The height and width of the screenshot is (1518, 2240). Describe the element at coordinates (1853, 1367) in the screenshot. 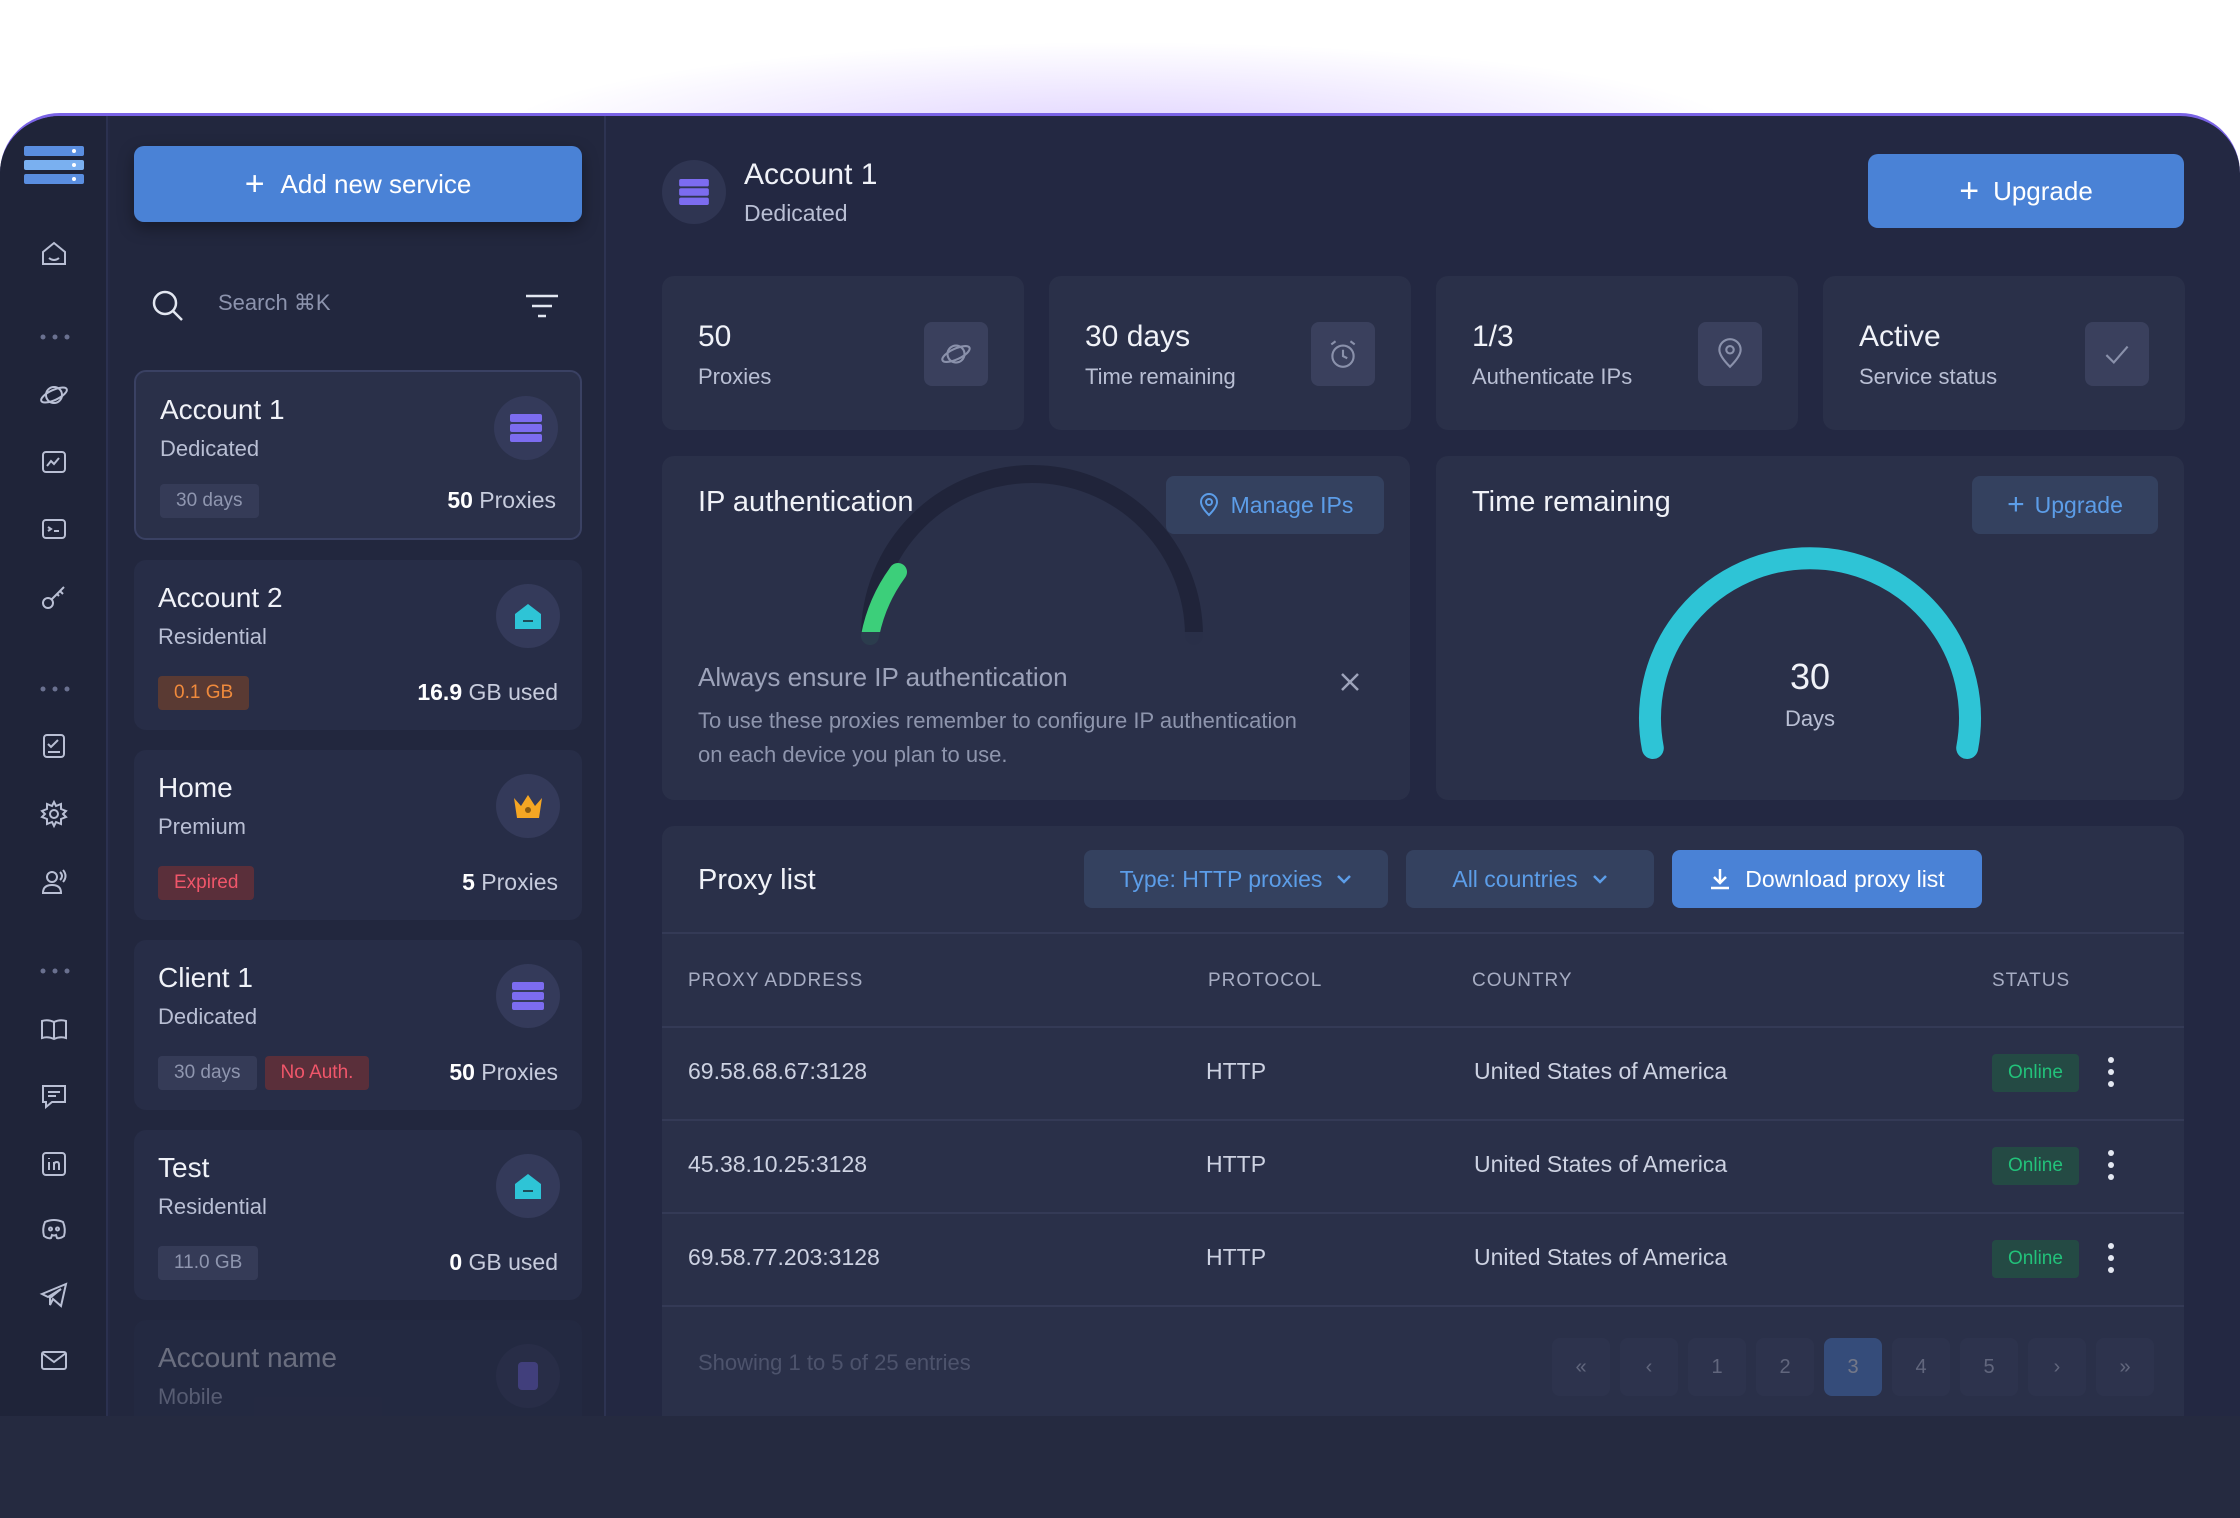

I see `current-page-button: 3` at that location.